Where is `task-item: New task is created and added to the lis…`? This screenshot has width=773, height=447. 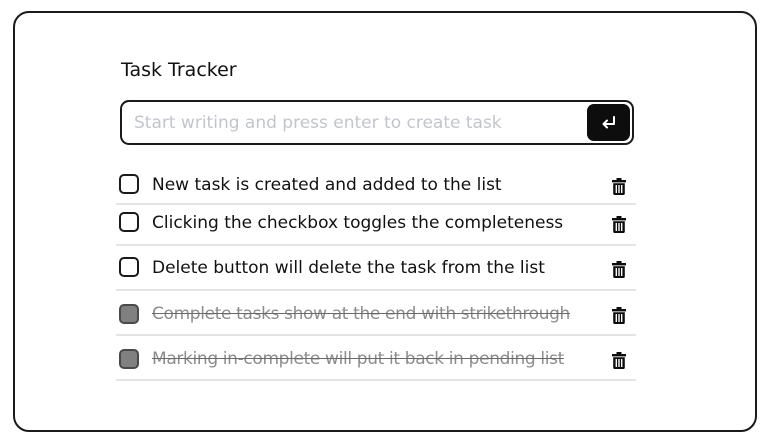
task-item: New task is created and added to the lis… is located at coordinates (376, 185).